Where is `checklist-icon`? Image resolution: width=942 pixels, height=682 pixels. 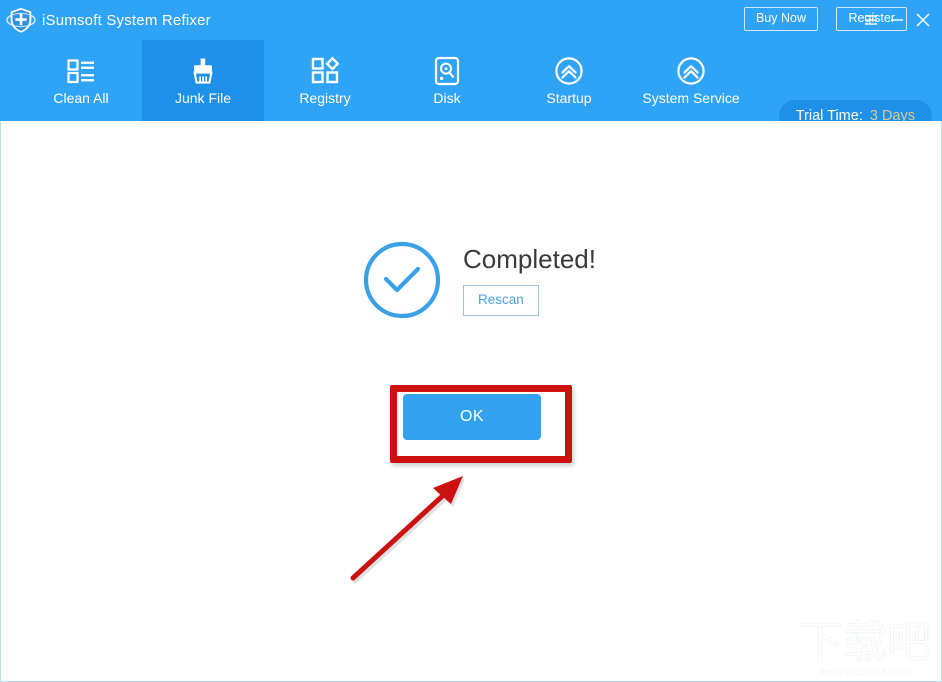
checklist-icon is located at coordinates (81, 71).